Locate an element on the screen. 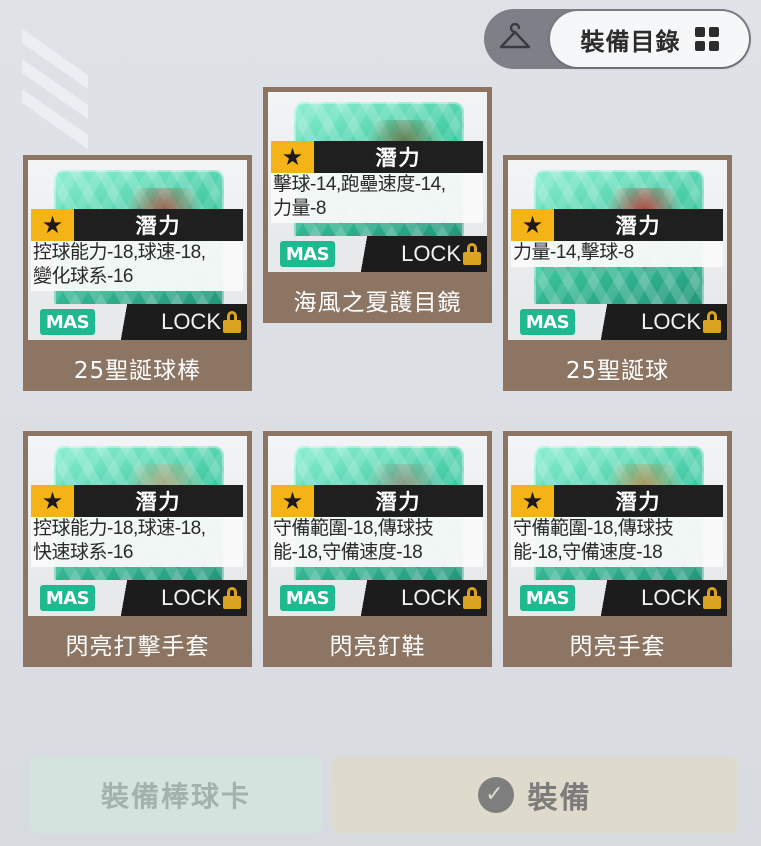 The width and height of the screenshot is (761, 846). card-name: 閃亮手套 is located at coordinates (617, 647).